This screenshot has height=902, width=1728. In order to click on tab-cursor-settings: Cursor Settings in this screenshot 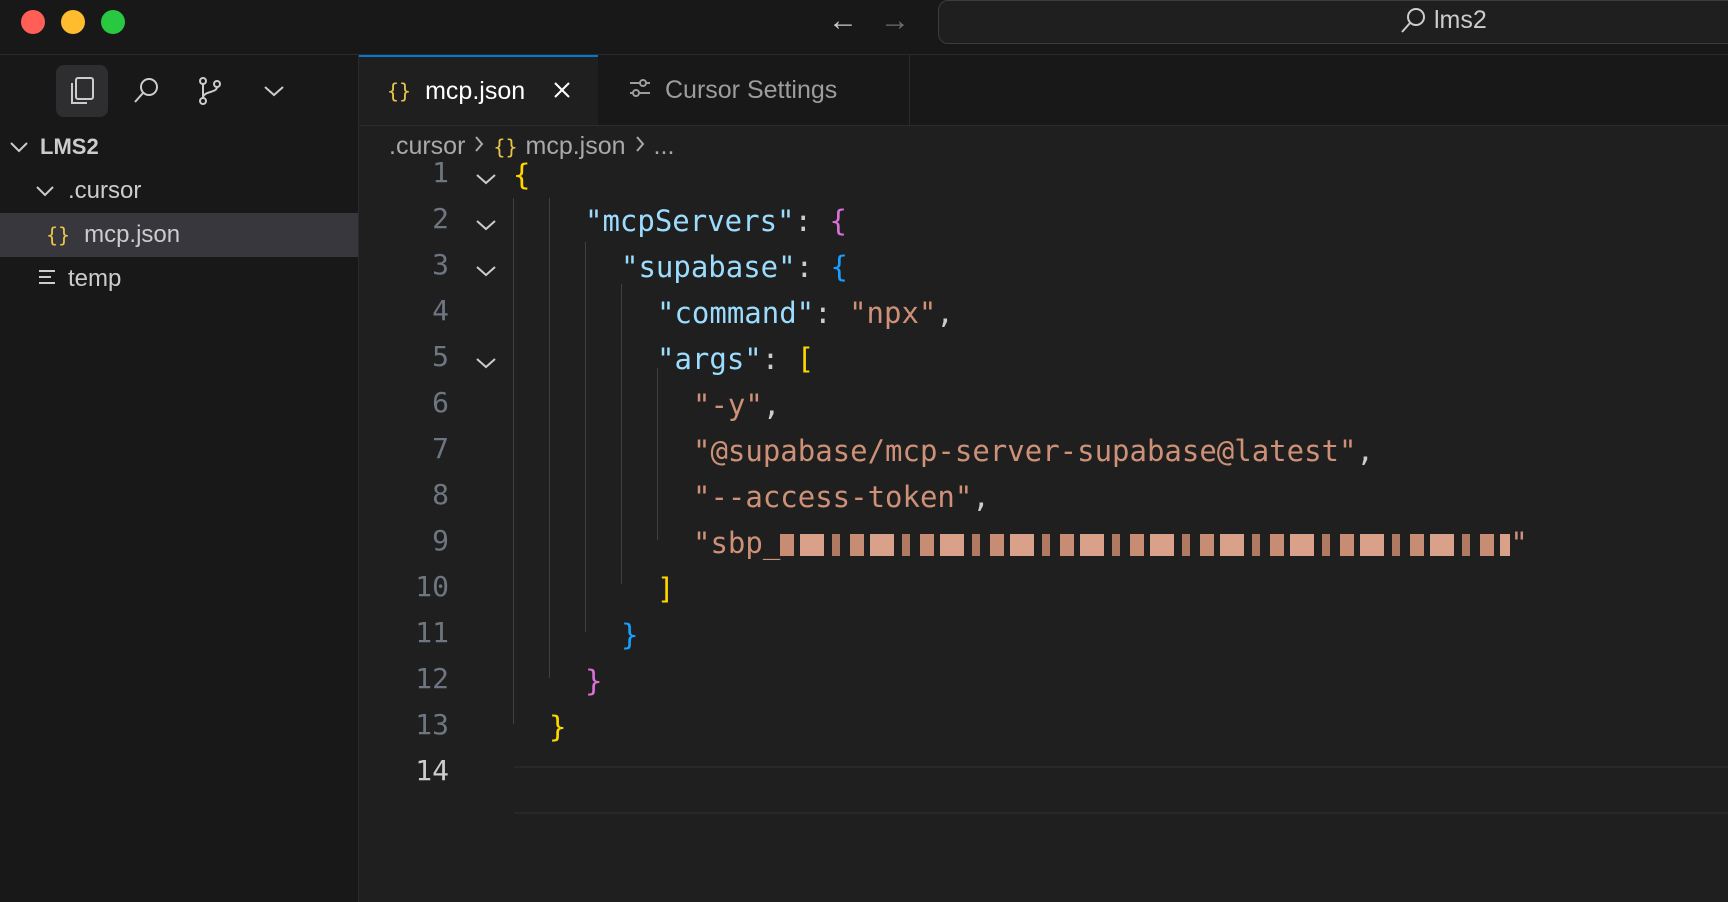, I will do `click(754, 90)`.